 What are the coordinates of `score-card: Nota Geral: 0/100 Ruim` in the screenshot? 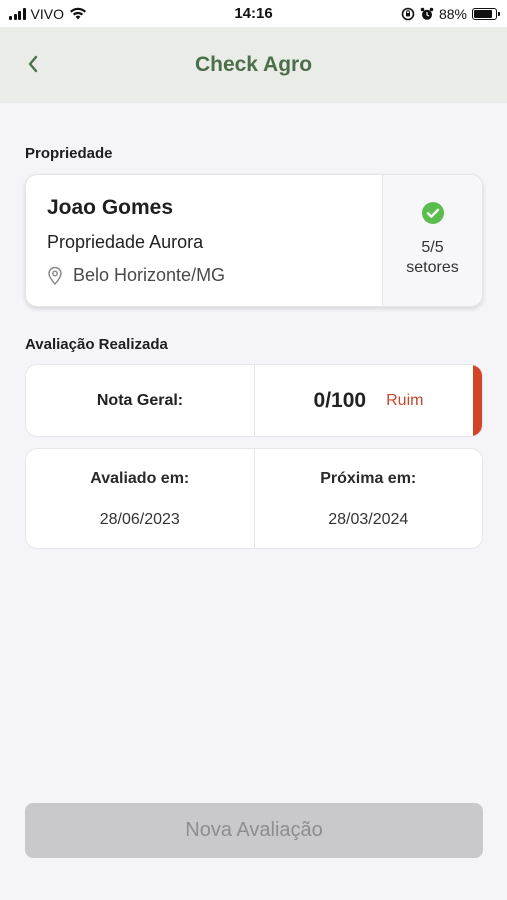 It's located at (254, 400).